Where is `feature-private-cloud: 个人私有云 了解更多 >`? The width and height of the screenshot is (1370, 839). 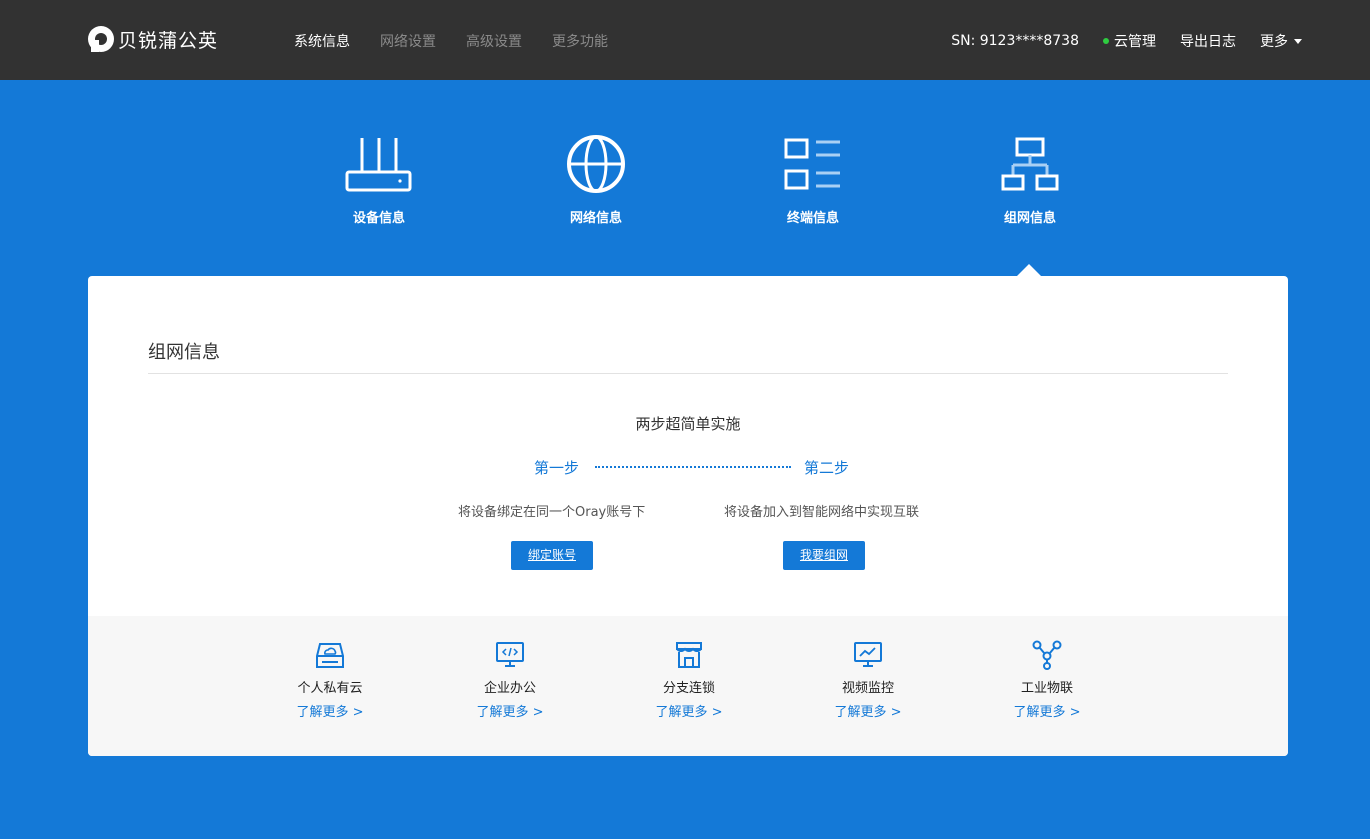
feature-private-cloud: 个人私有云 了解更多 > is located at coordinates (330, 680).